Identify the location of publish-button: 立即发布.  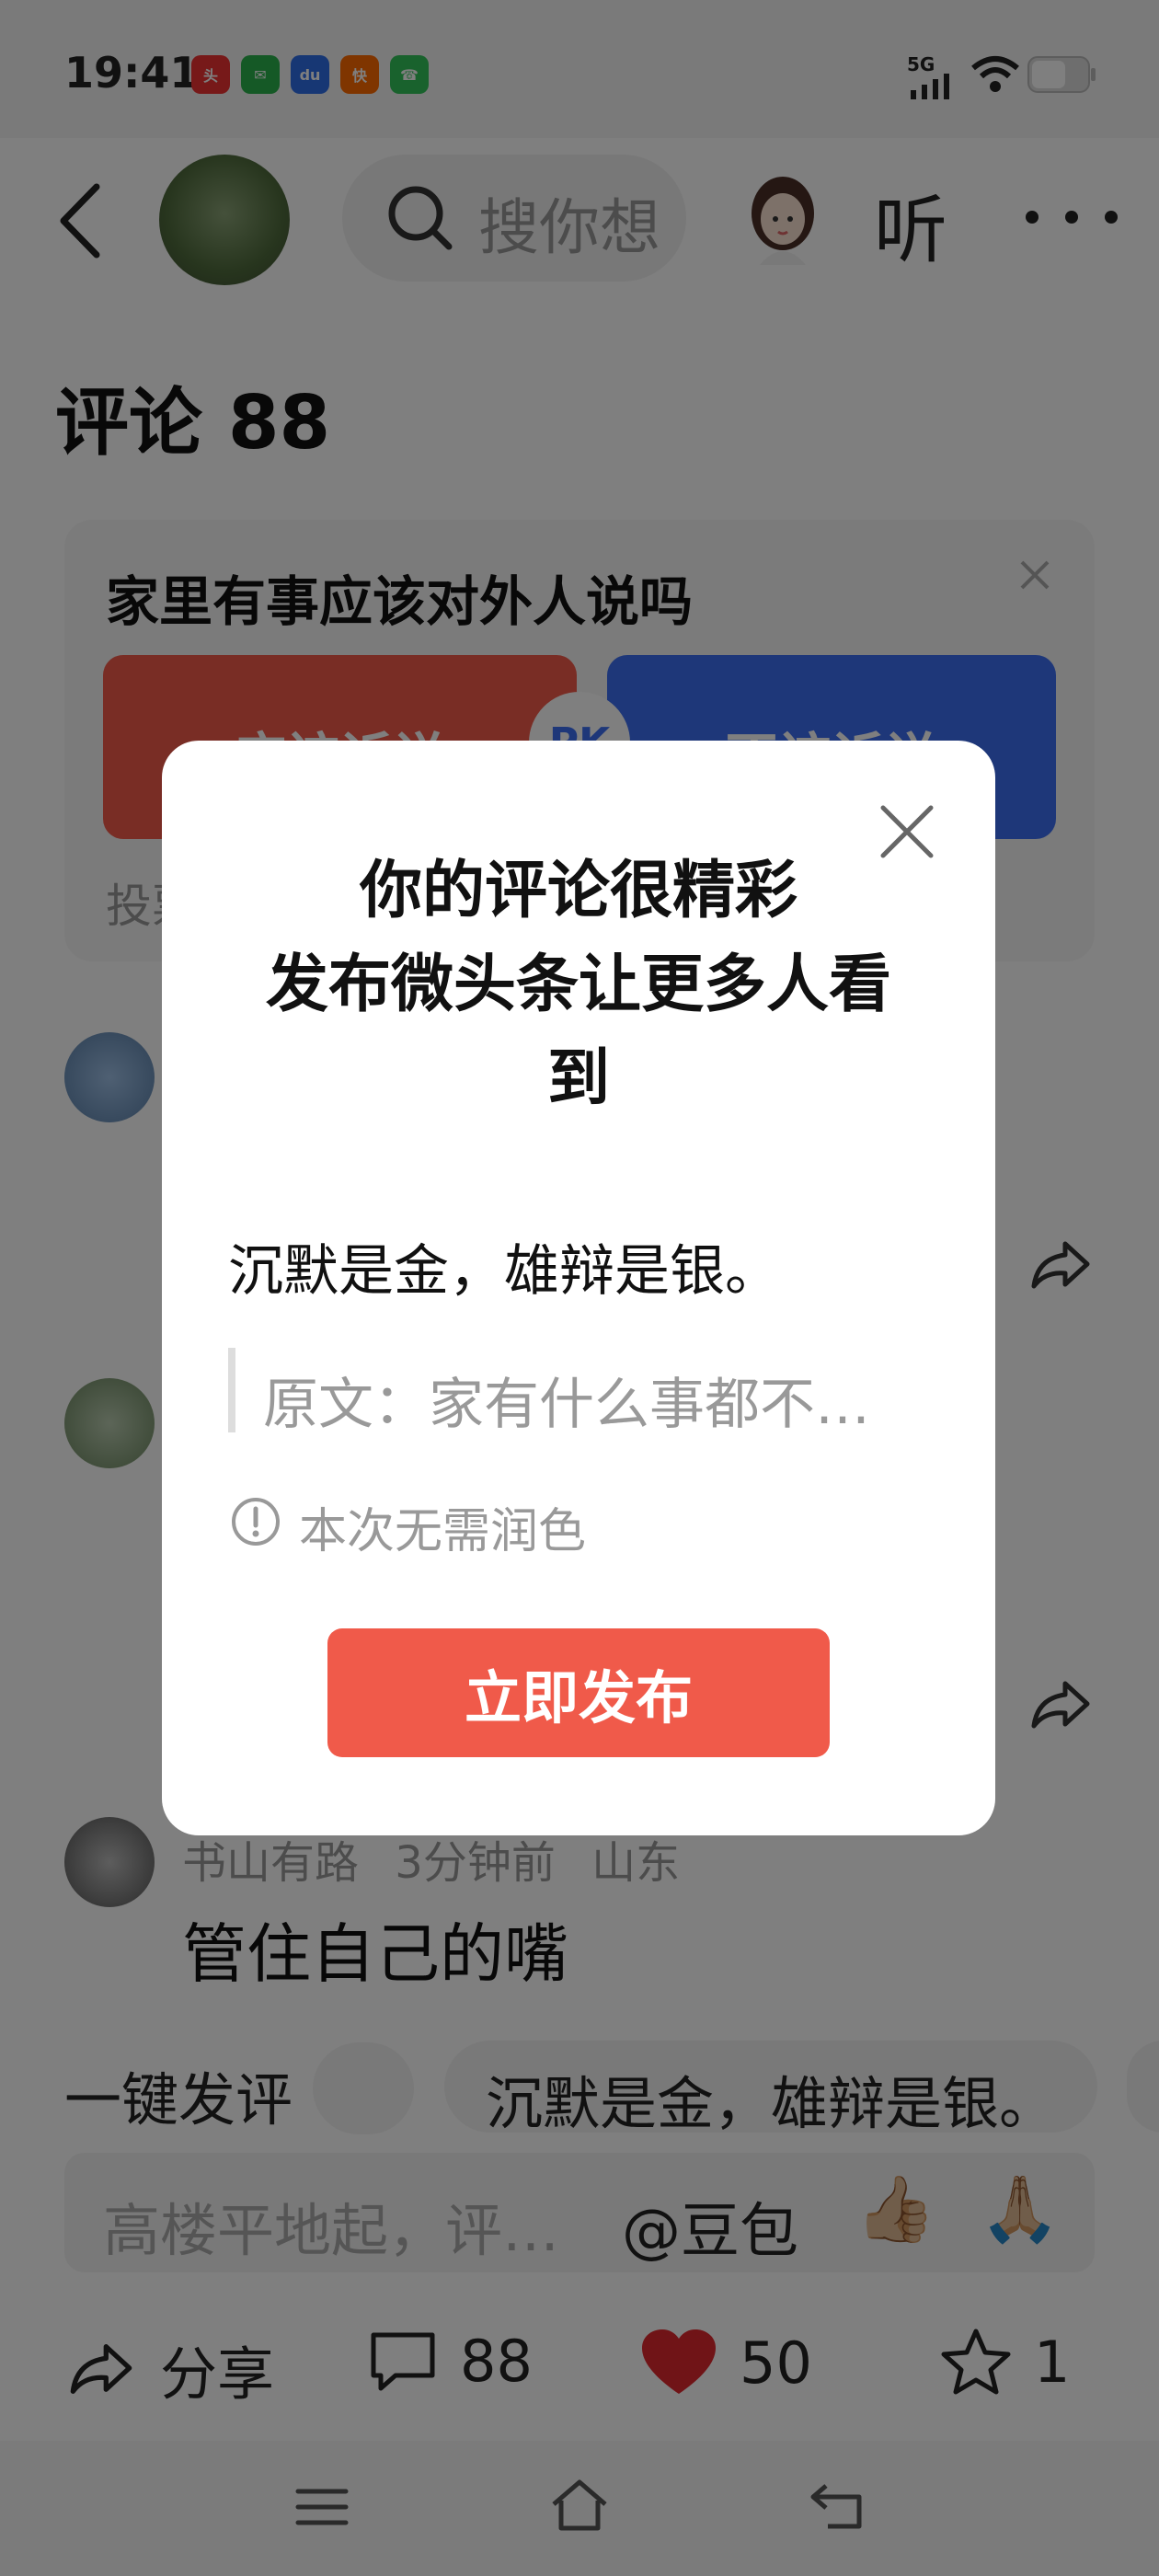
(578, 1692).